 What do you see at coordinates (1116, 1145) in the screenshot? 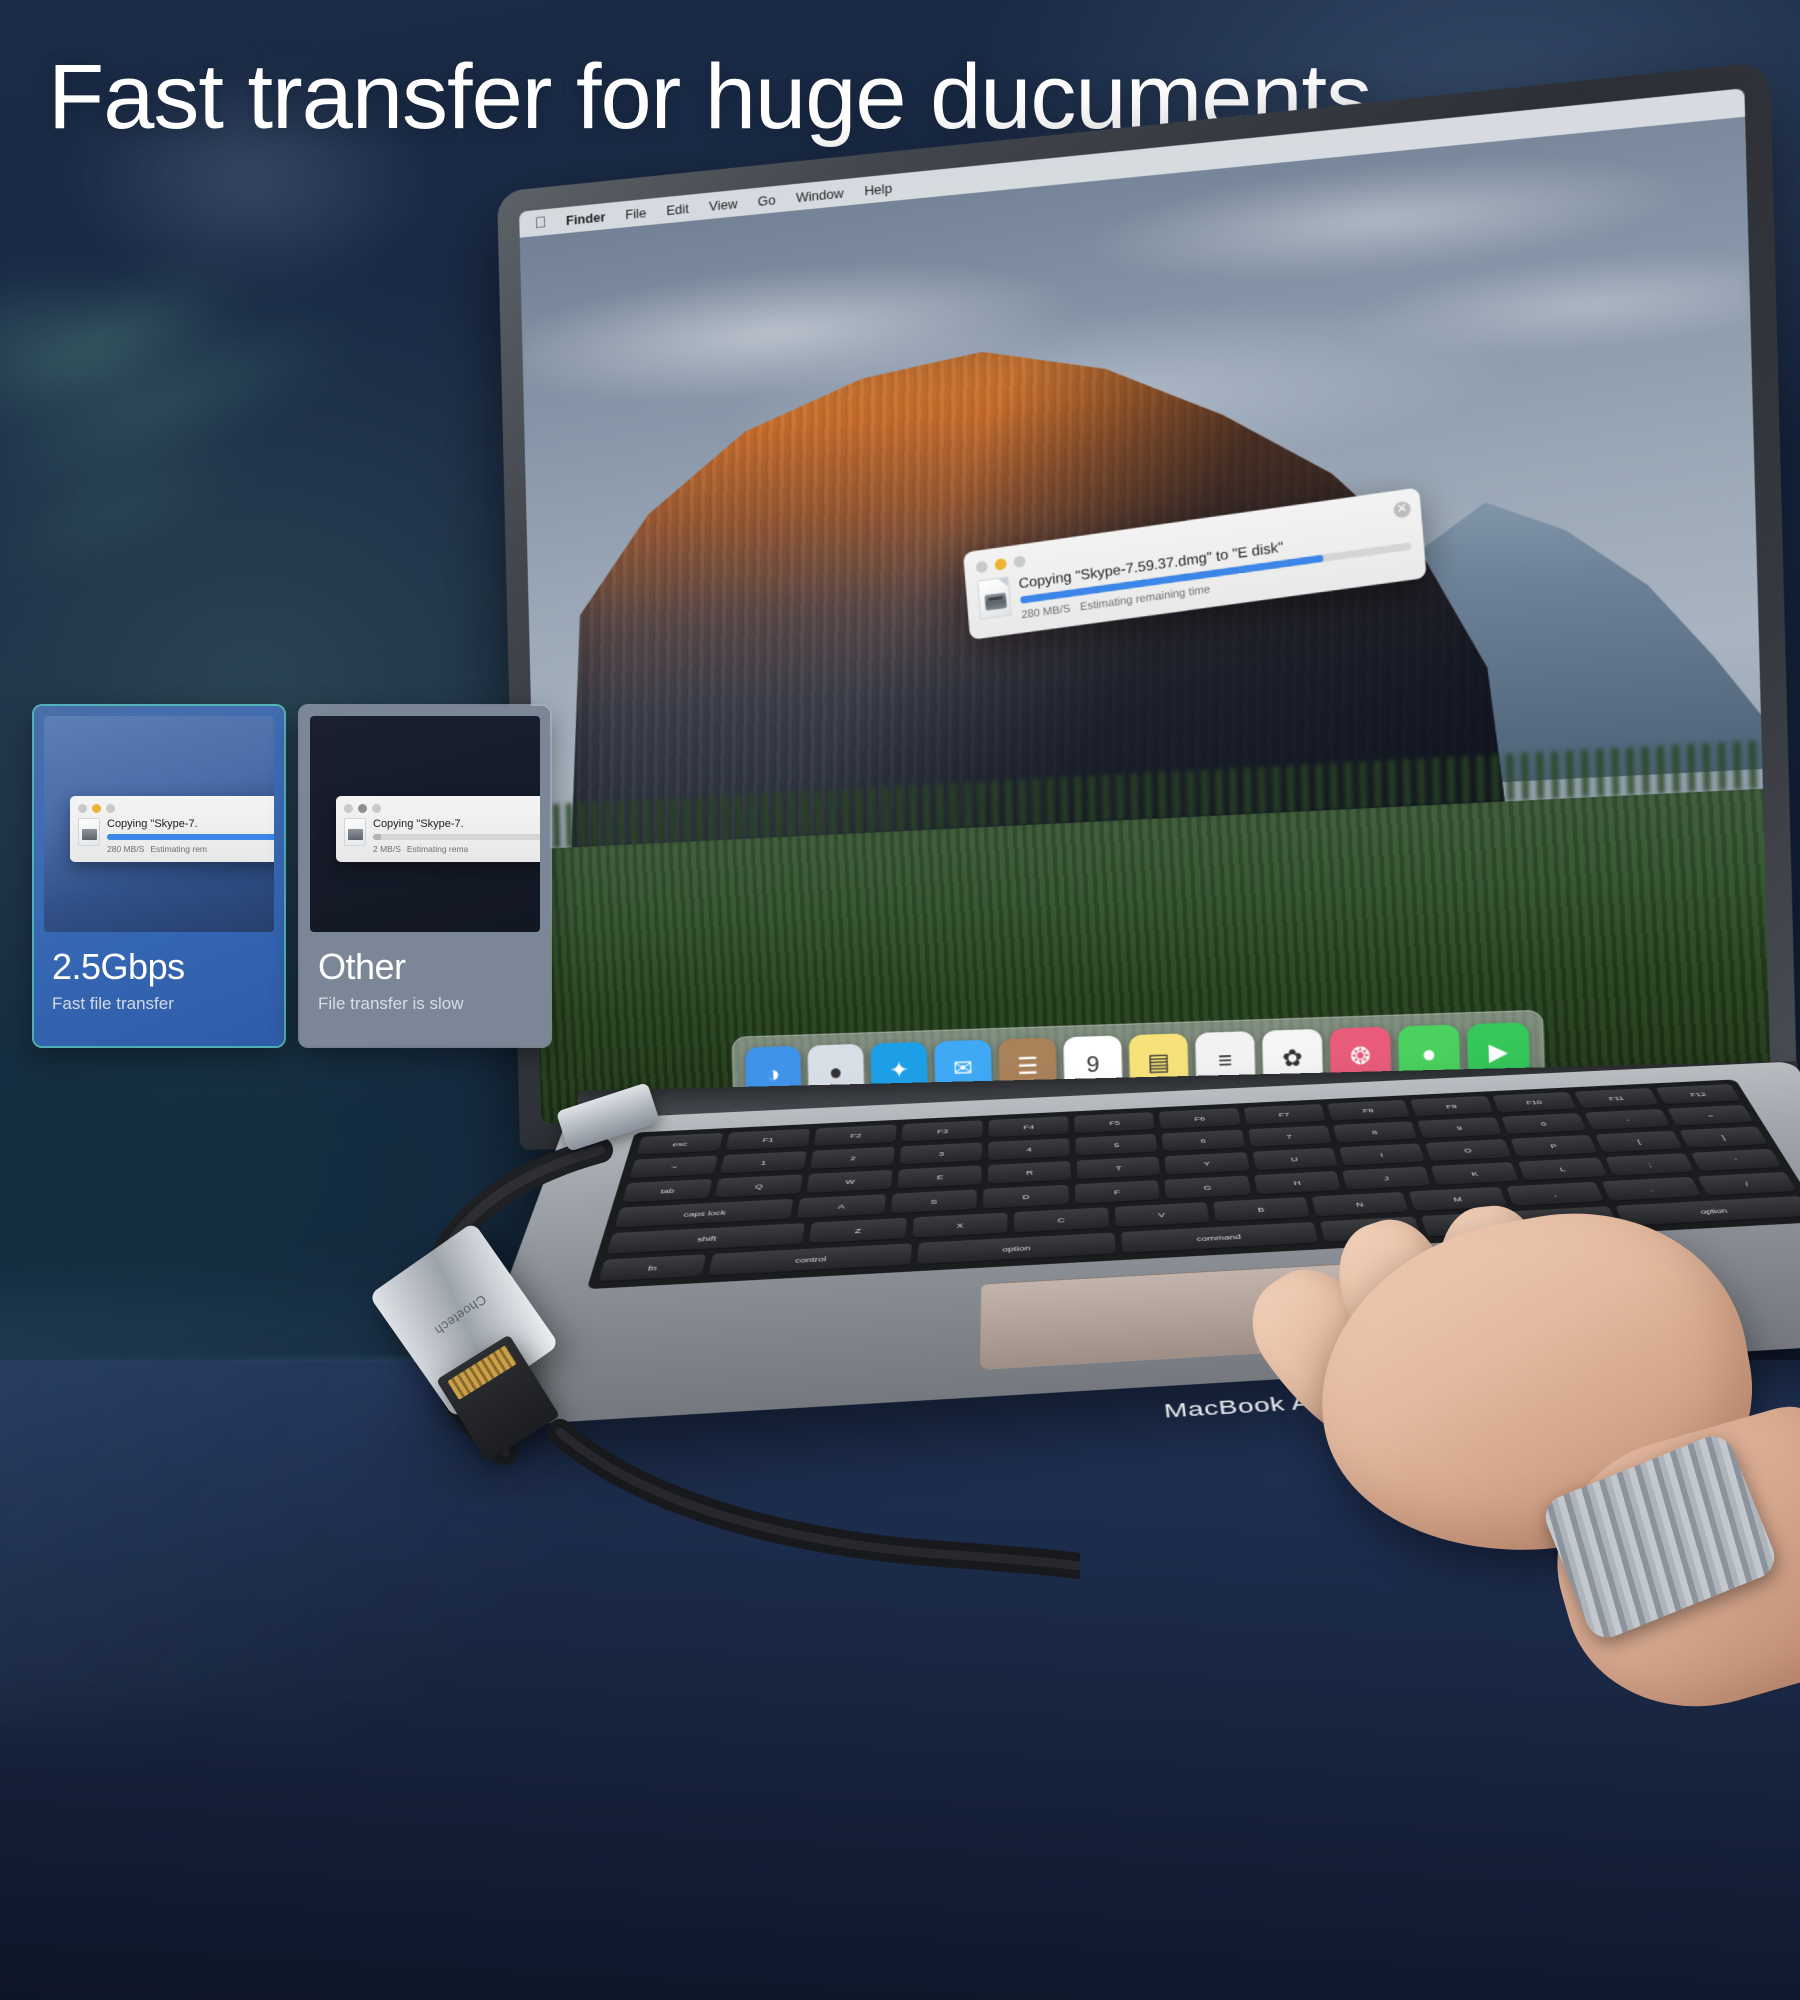
I see `key-5: 5` at bounding box center [1116, 1145].